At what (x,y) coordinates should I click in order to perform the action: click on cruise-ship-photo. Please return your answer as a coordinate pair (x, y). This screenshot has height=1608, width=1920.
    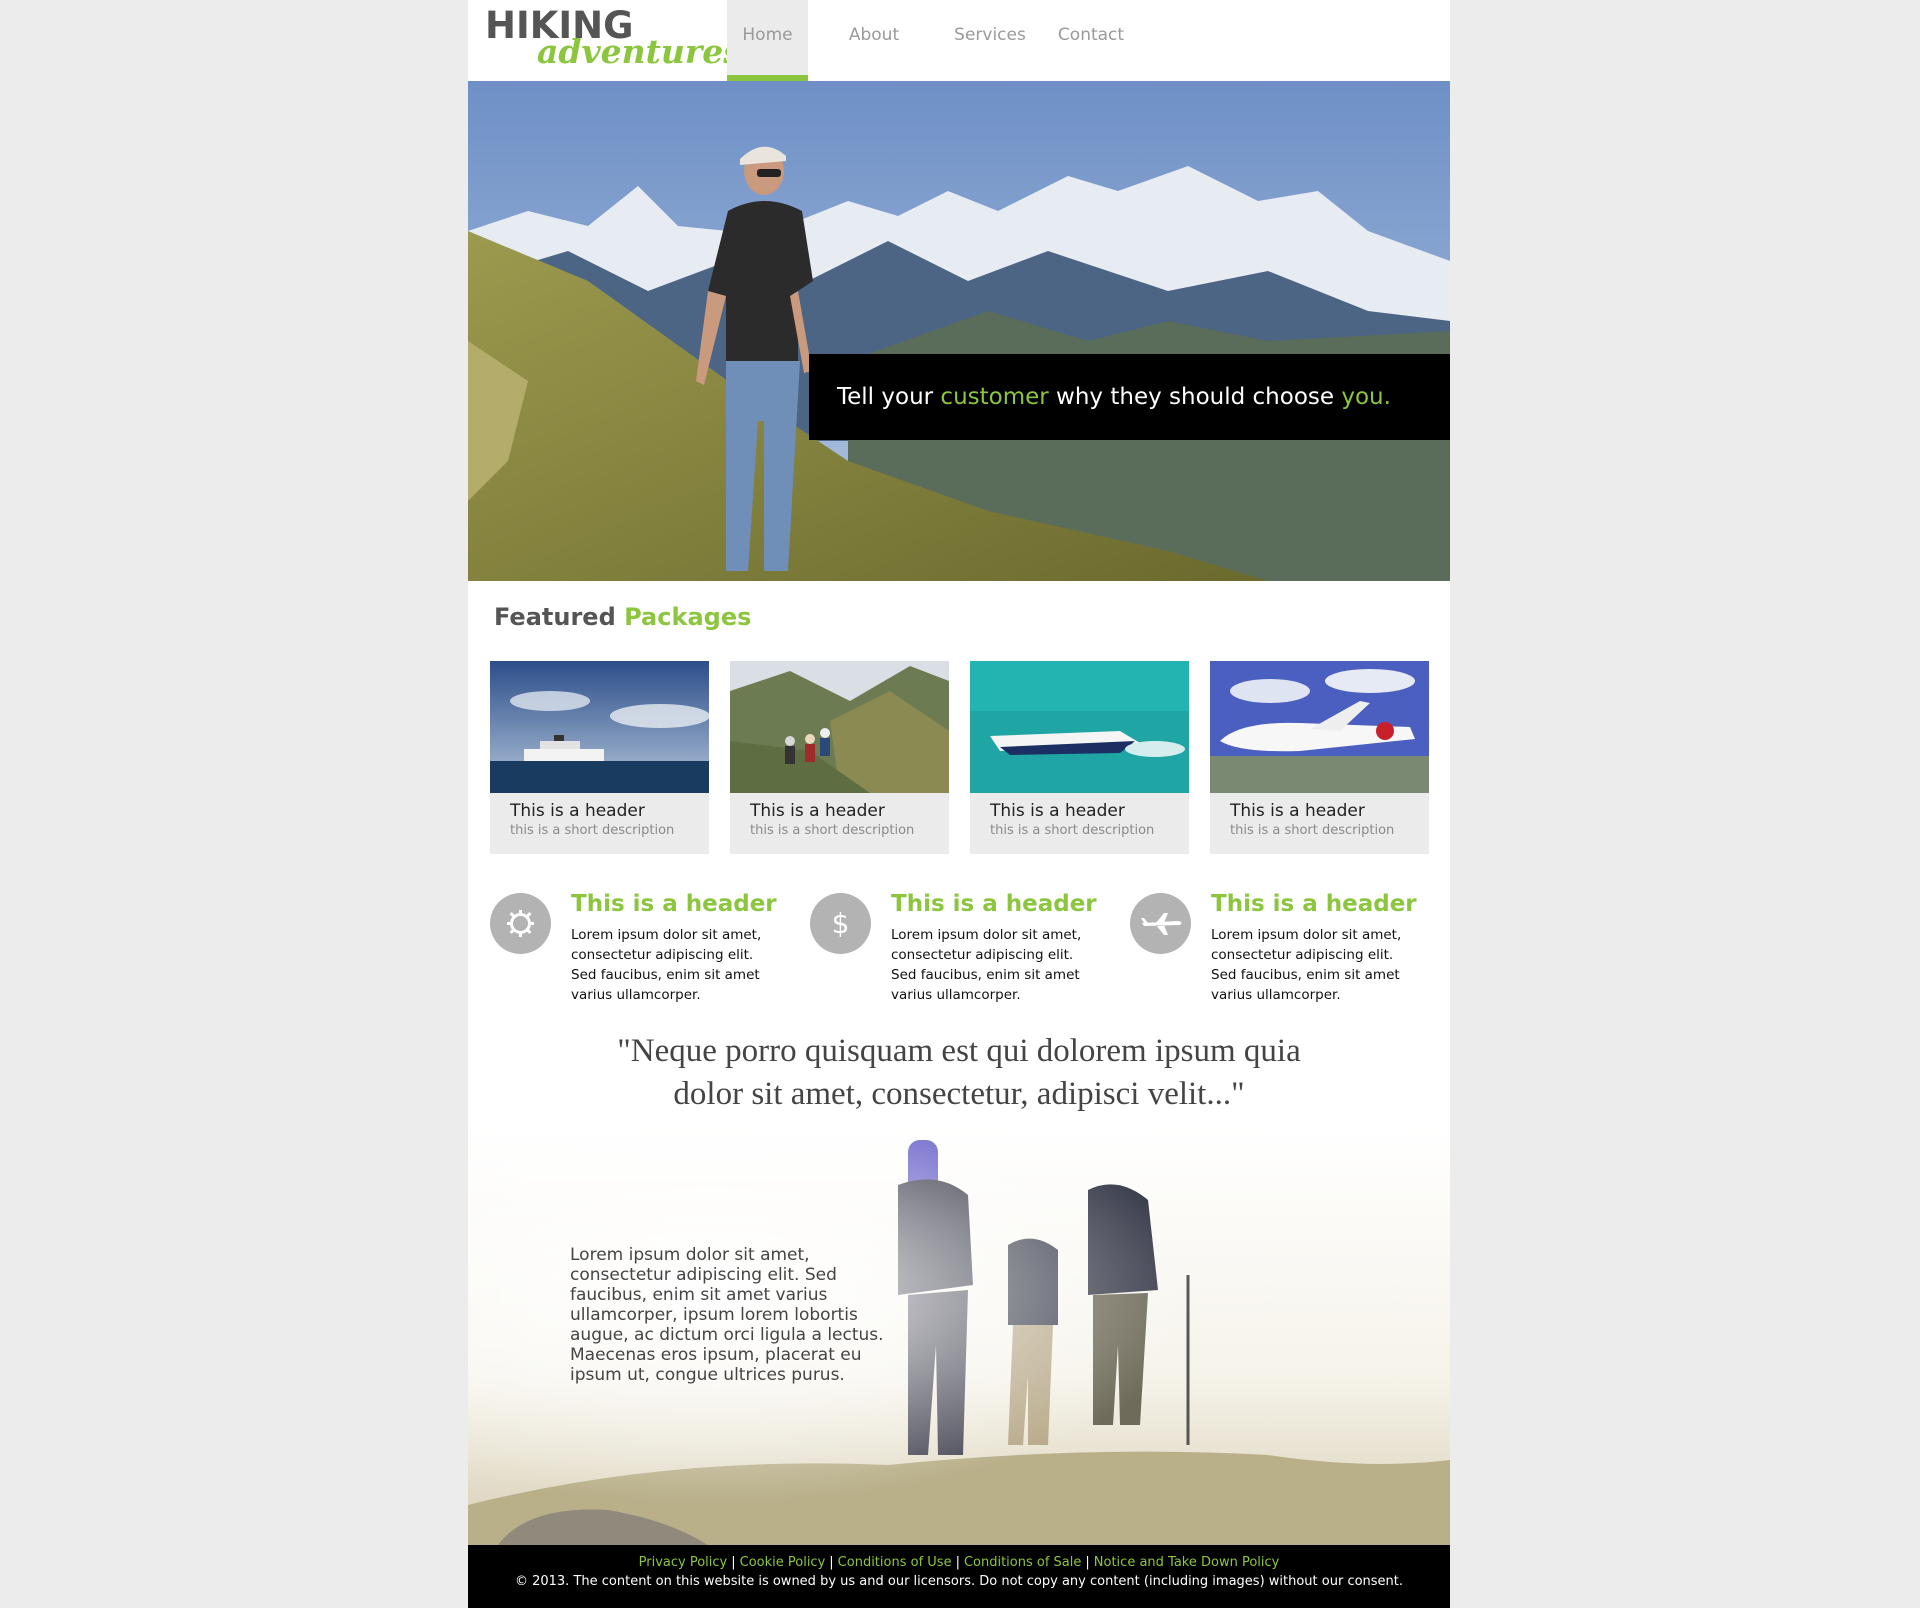
    Looking at the image, I should click on (599, 727).